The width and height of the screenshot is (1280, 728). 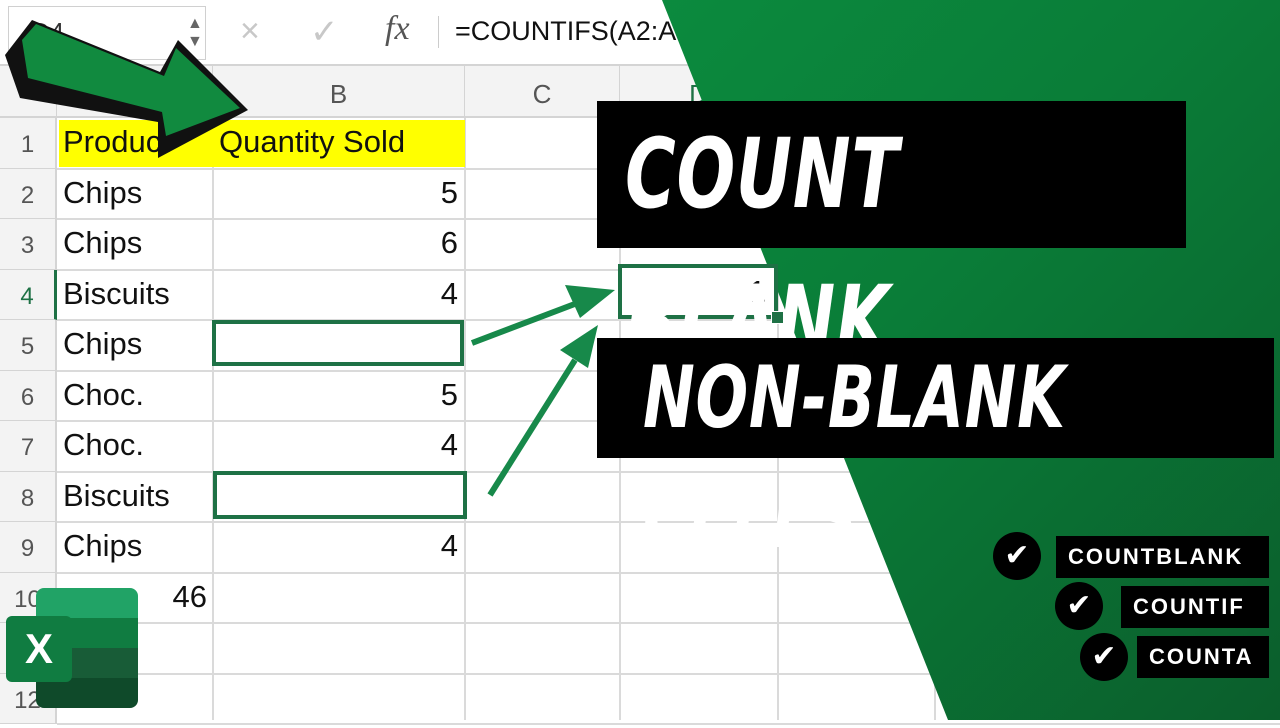 What do you see at coordinates (39, 649) in the screenshot?
I see `excel-logo-letter: X` at bounding box center [39, 649].